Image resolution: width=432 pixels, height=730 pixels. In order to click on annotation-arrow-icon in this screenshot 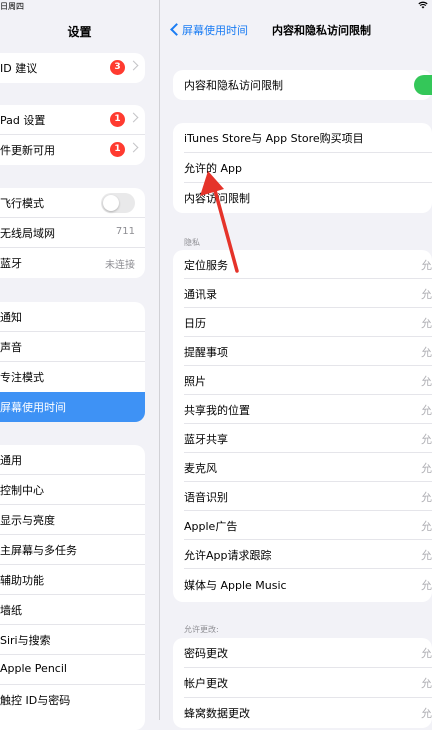, I will do `click(219, 222)`.